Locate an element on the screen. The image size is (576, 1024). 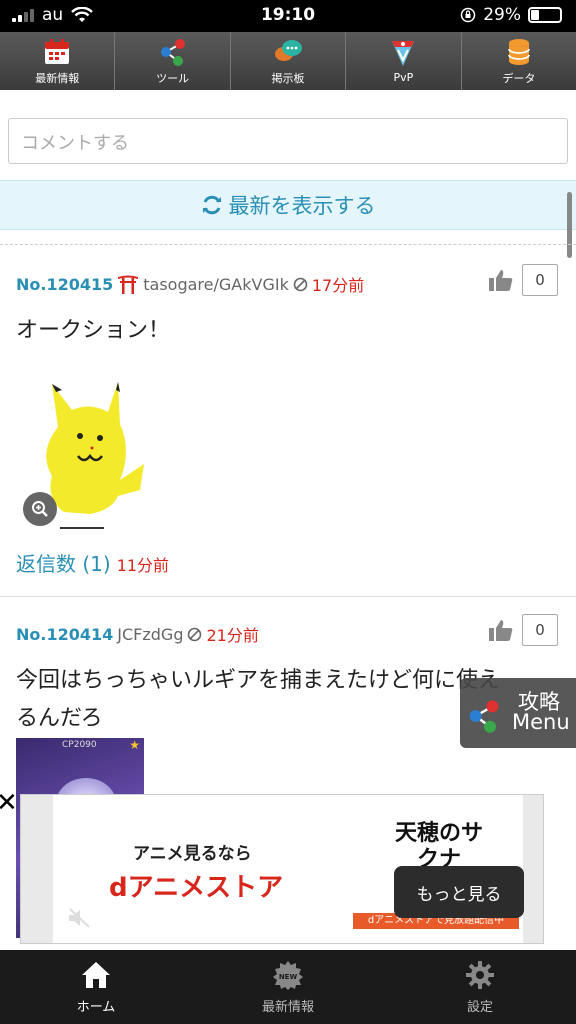
post-header: No.120415 tasogare/GAkVGIk 17分前 is located at coordinates (190, 284).